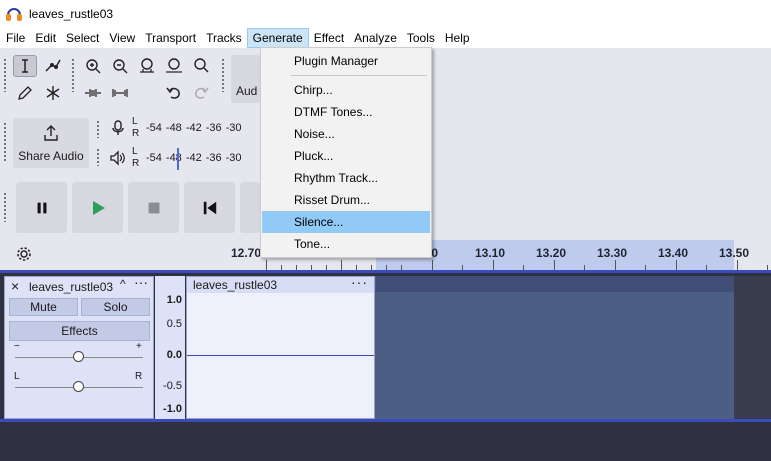  Describe the element at coordinates (235, 285) in the screenshot. I see `clip-name: leaves_rustle03` at that location.